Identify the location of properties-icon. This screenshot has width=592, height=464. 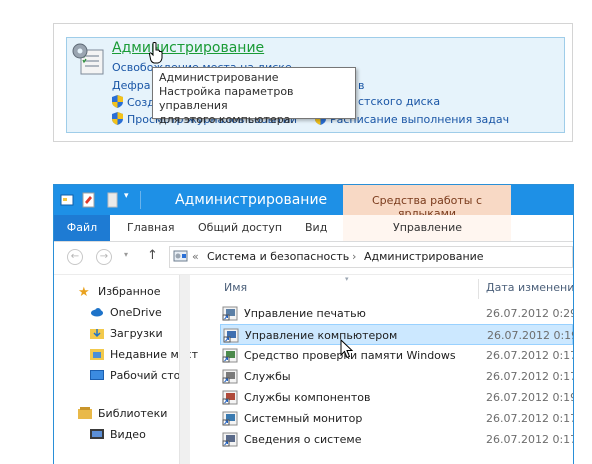
(89, 200).